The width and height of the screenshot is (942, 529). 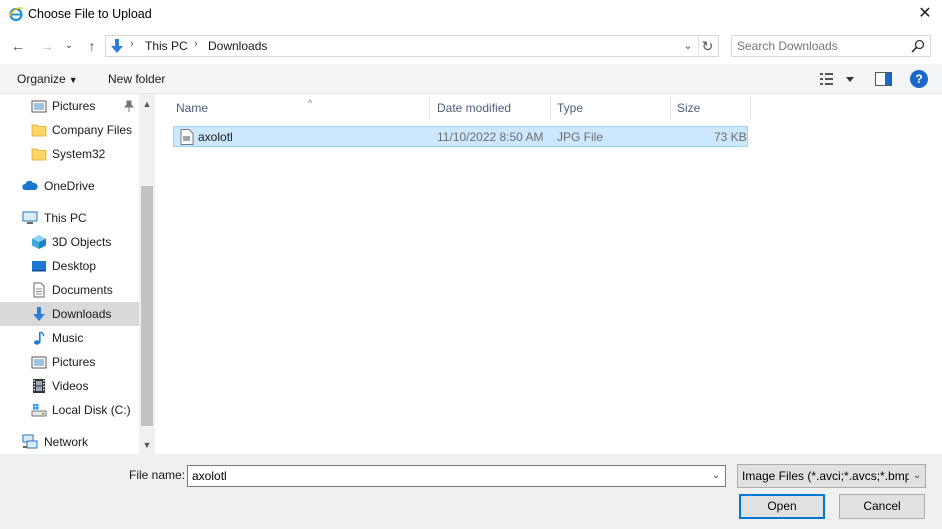 I want to click on sidebar-item-label: System32, so click(x=79, y=154).